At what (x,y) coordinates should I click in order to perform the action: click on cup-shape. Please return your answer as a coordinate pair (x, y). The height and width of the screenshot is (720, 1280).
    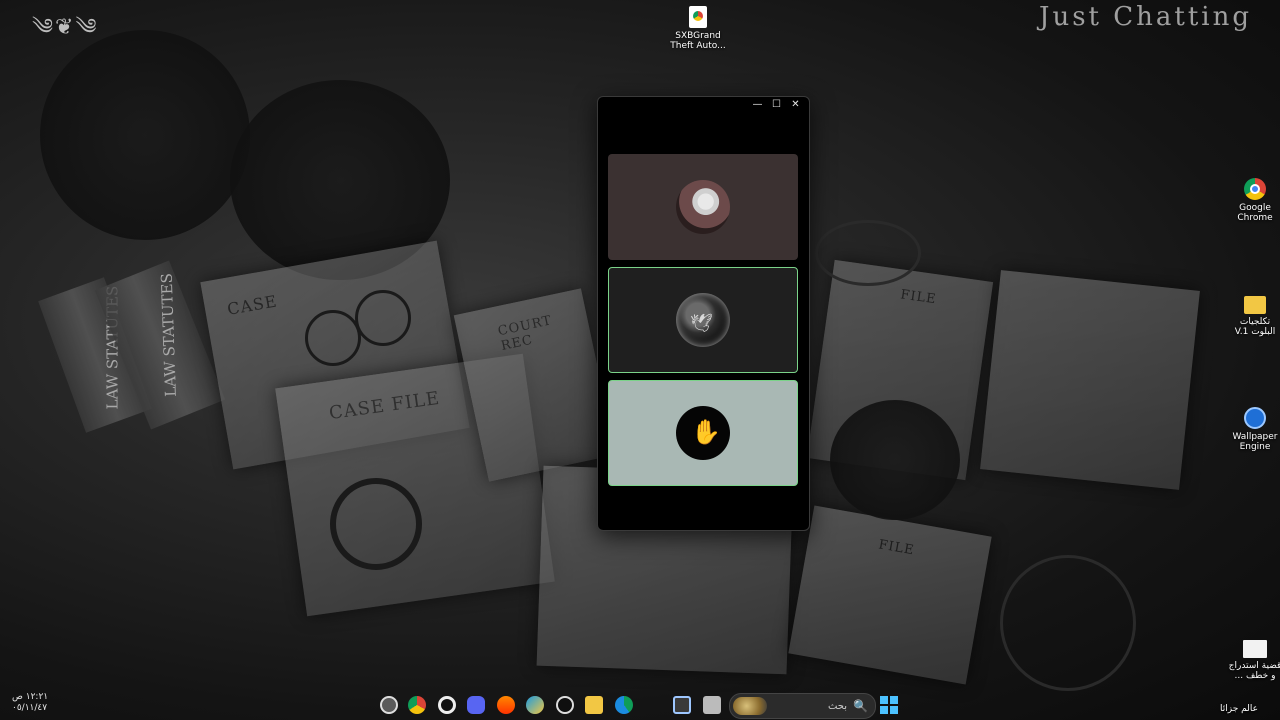
    Looking at the image, I should click on (1068, 623).